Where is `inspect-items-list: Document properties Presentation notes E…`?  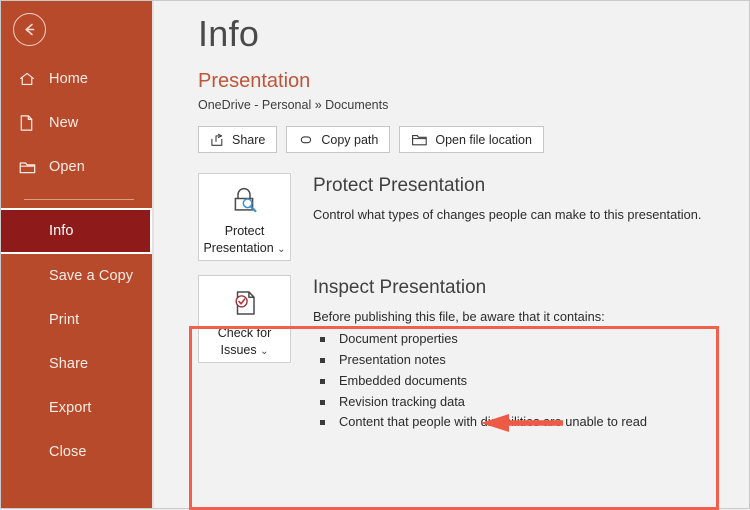 inspect-items-list: Document properties Presentation notes E… is located at coordinates (480, 381).